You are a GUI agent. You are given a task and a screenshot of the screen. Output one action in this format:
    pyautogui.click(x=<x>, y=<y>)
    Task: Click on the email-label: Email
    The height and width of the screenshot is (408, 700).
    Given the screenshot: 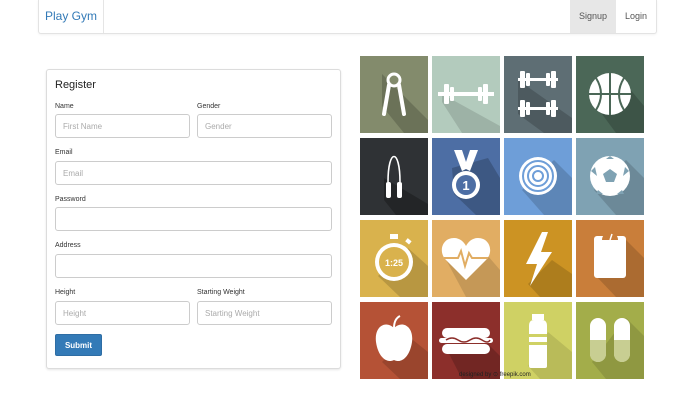 What is the action you would take?
    pyautogui.click(x=64, y=152)
    